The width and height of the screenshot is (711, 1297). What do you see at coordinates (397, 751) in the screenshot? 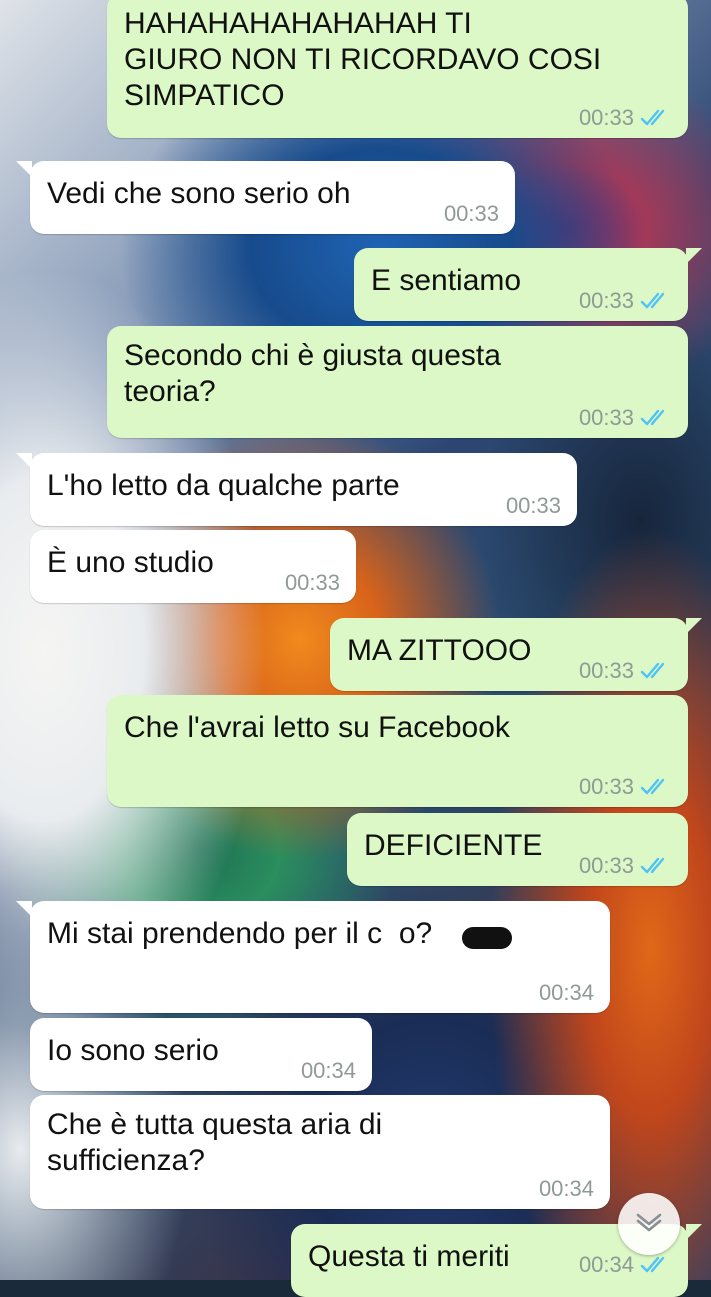
I see `message-outgoing: Che l'avrai letto su Facebook 00:33` at bounding box center [397, 751].